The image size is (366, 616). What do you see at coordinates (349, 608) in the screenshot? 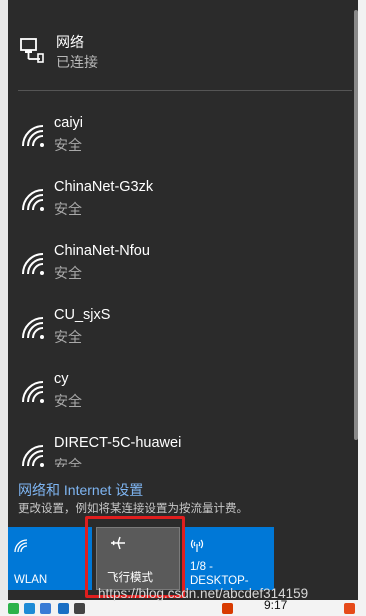
I see `notification-icon` at bounding box center [349, 608].